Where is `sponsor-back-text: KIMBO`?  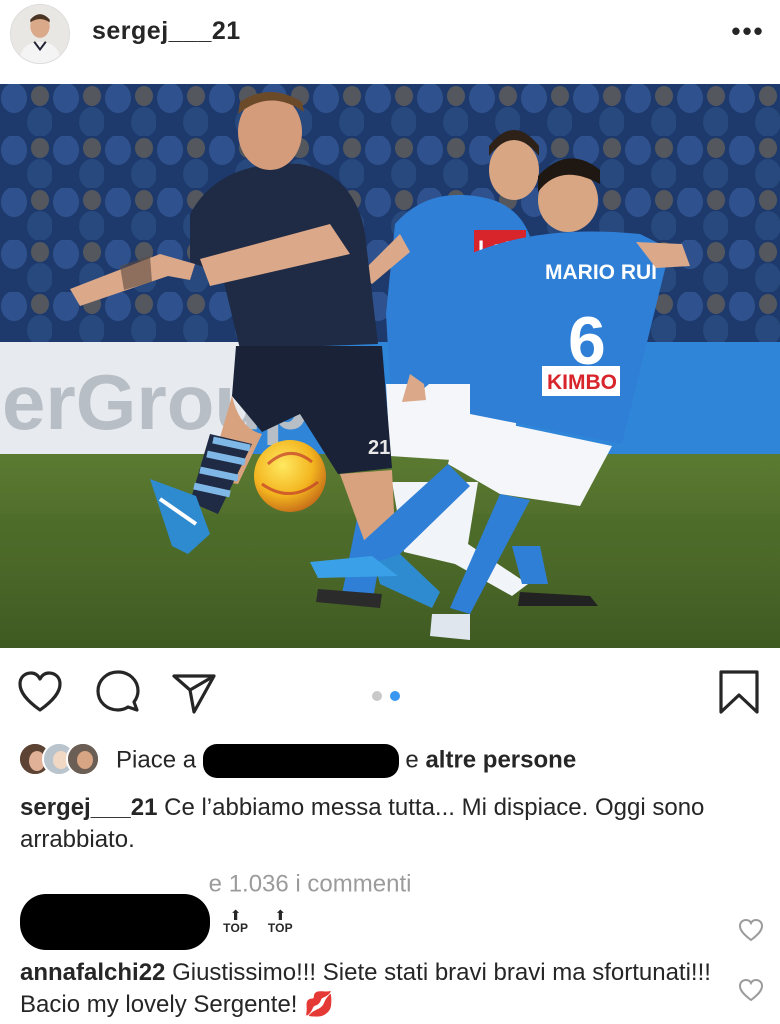
sponsor-back-text: KIMBO is located at coordinates (582, 382).